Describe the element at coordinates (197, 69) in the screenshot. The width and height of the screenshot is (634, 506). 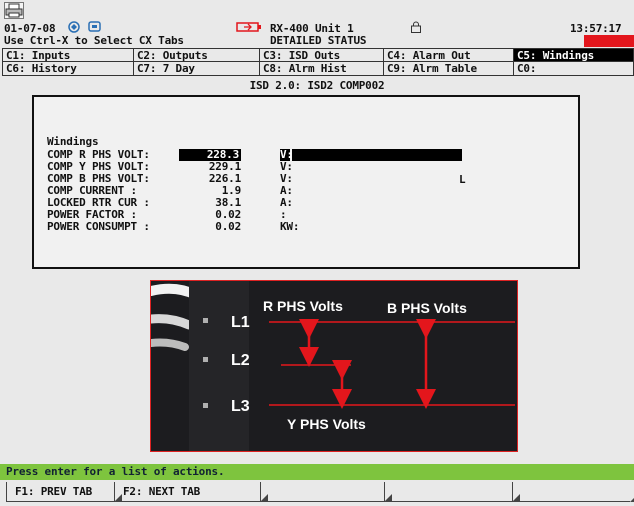
I see `tab-7-day: C7: 7 Day` at that location.